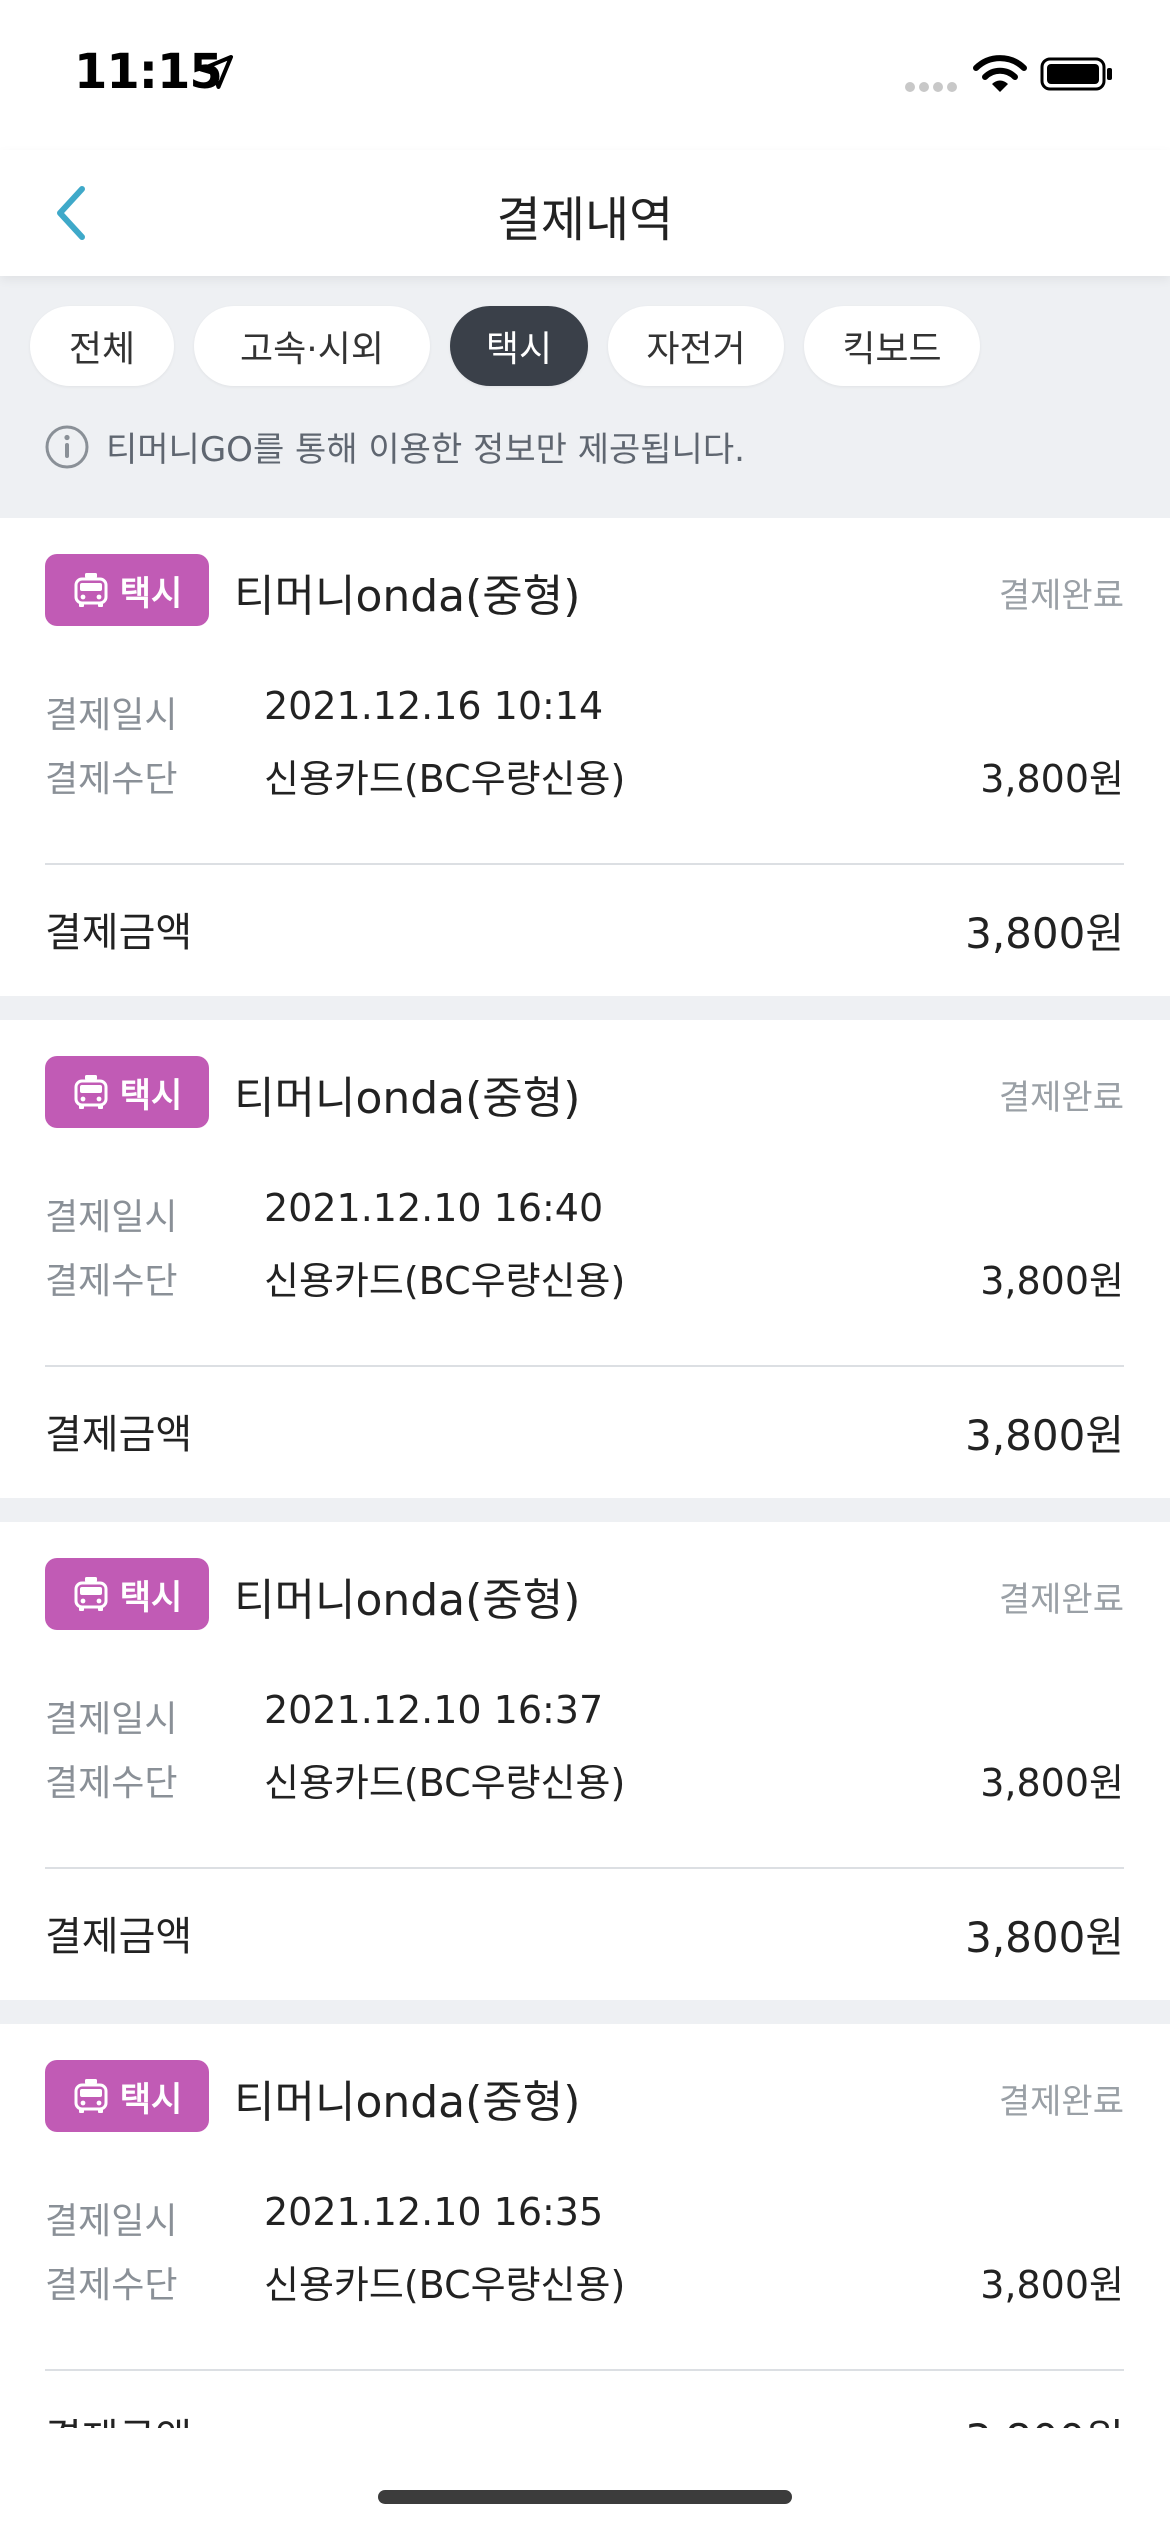  Describe the element at coordinates (585, 2480) in the screenshot. I see `bottom-area` at that location.